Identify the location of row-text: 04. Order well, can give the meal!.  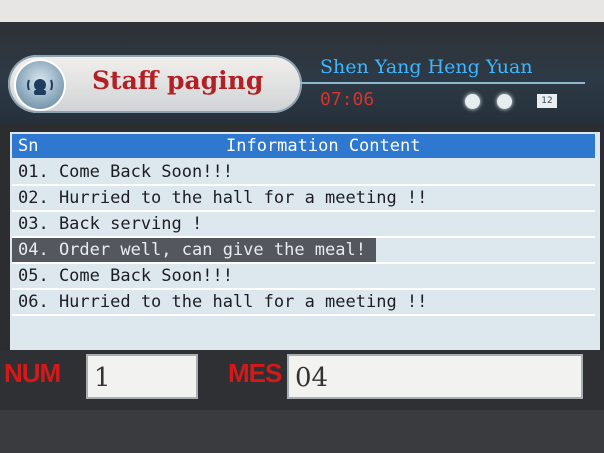
(194, 250).